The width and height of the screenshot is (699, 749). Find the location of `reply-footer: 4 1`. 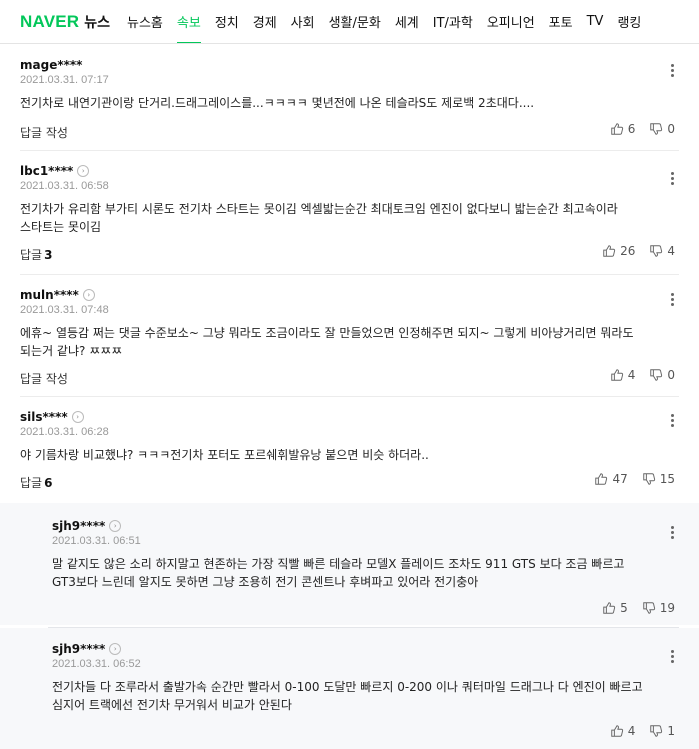

reply-footer: 4 1 is located at coordinates (375, 734).